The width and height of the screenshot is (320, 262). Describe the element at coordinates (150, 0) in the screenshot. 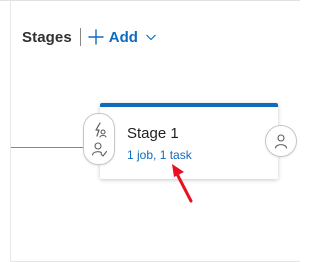

I see `top-border` at that location.